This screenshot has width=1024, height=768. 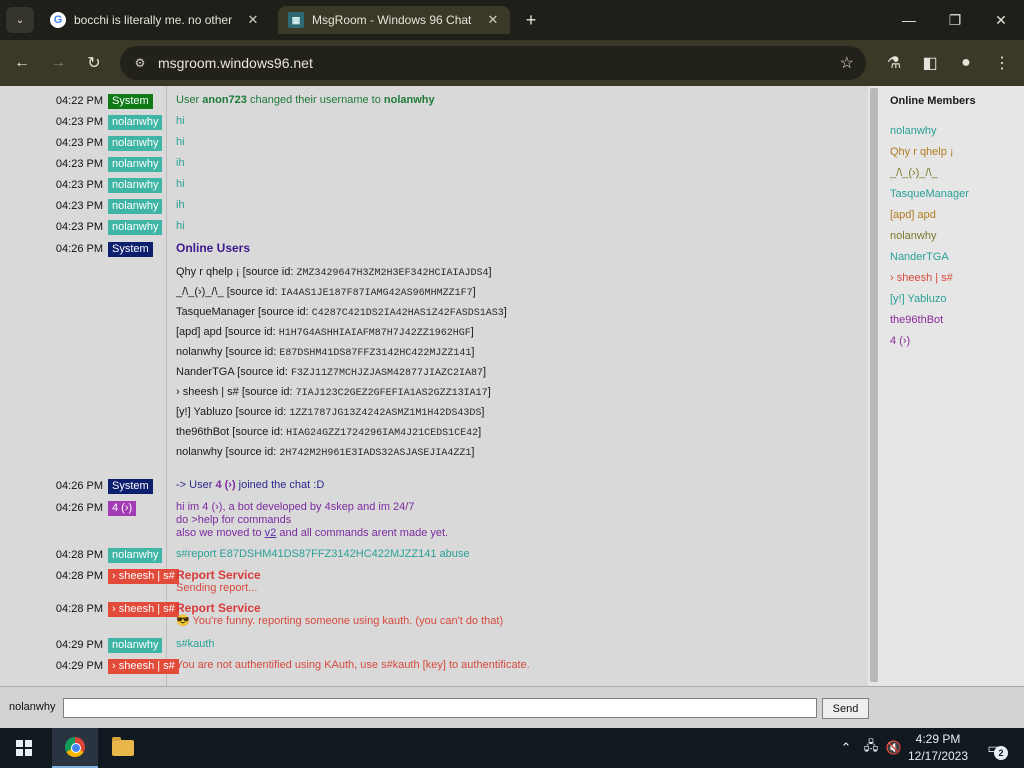 I want to click on forward-button: →, so click(x=58, y=63).